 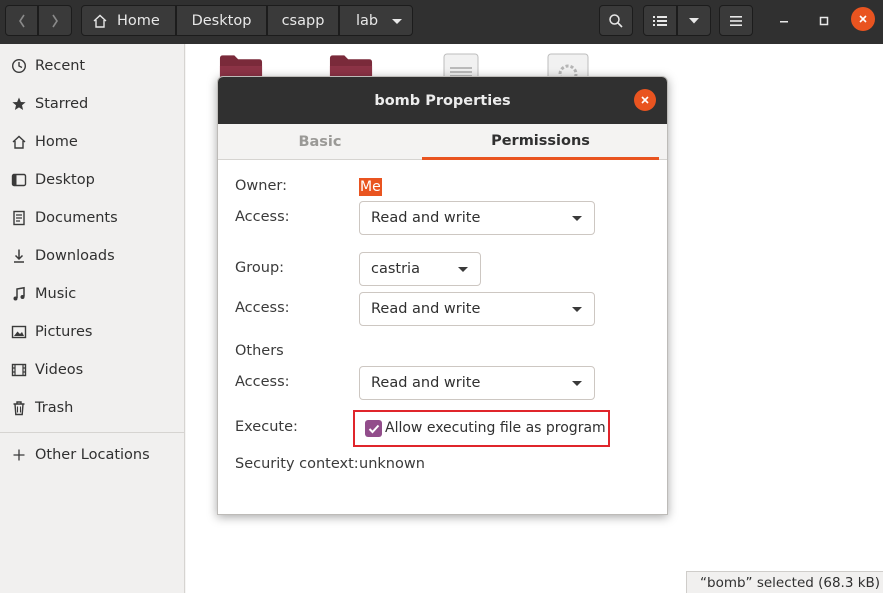 I want to click on breadcrumb-label: lab, so click(x=367, y=20).